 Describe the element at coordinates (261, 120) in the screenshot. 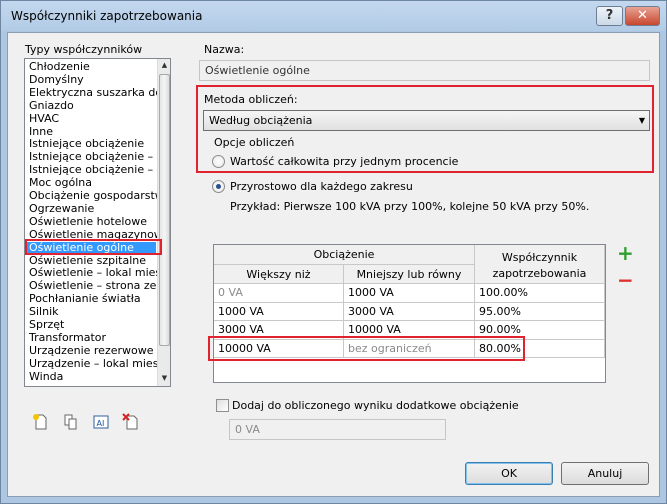

I see `method-dropdown-value: Według obciążenia` at that location.